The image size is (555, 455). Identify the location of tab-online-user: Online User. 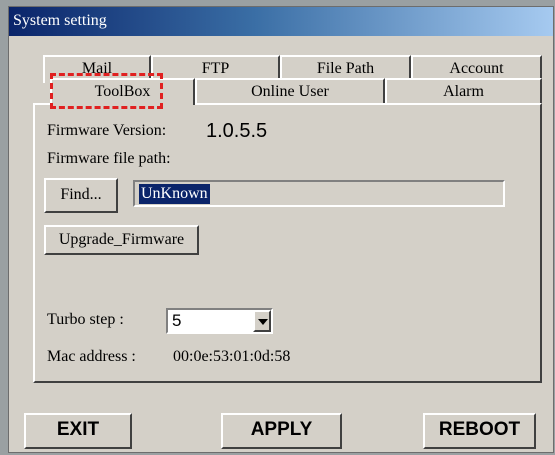
(290, 92).